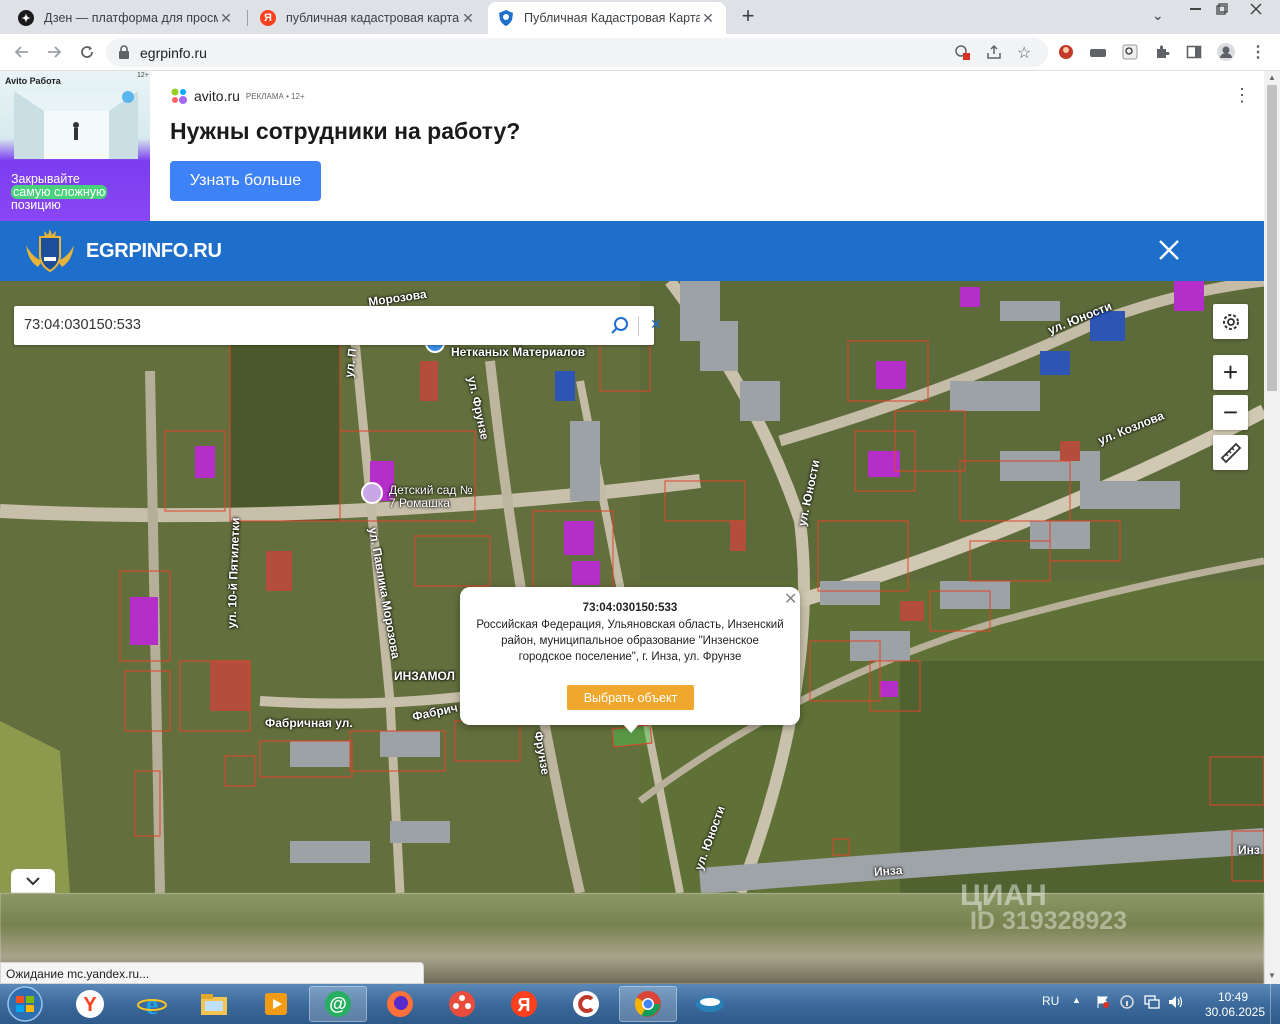 The width and height of the screenshot is (1280, 1024). I want to click on svg-text: Y, so click(90, 1005).